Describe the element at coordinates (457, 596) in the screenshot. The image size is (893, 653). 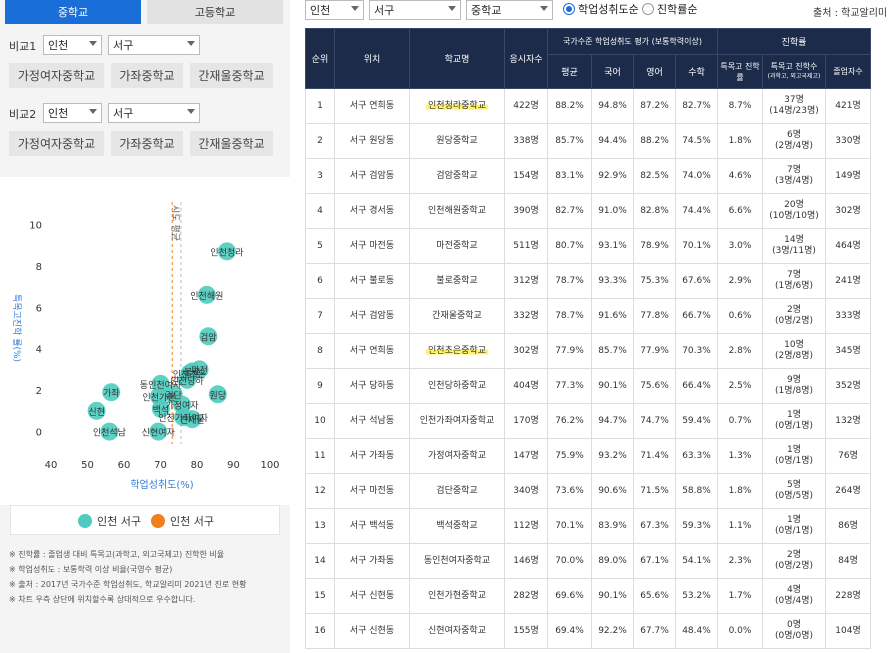
I see `cell-school: 인천가현중학교` at that location.